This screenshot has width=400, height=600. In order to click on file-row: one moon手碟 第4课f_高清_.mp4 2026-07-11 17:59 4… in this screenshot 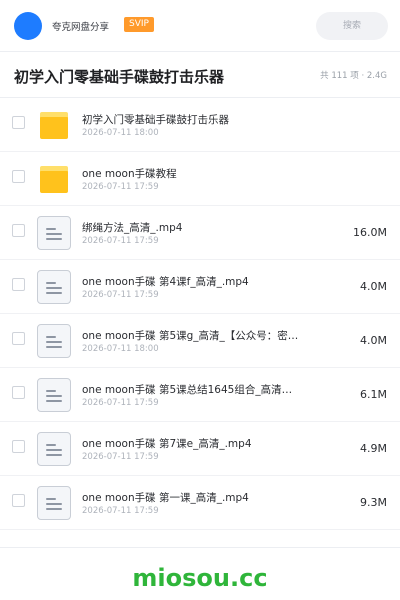, I will do `click(200, 287)`.